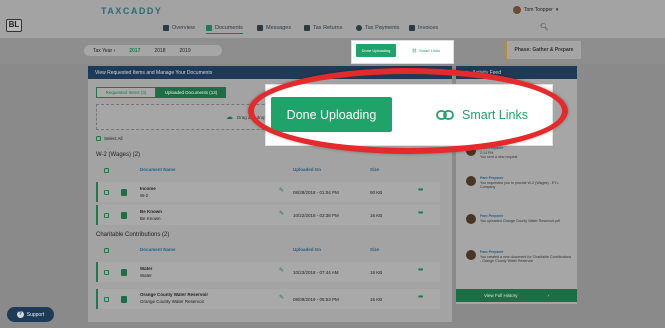  I want to click on nav-tax-returns: Tax Returns, so click(323, 28).